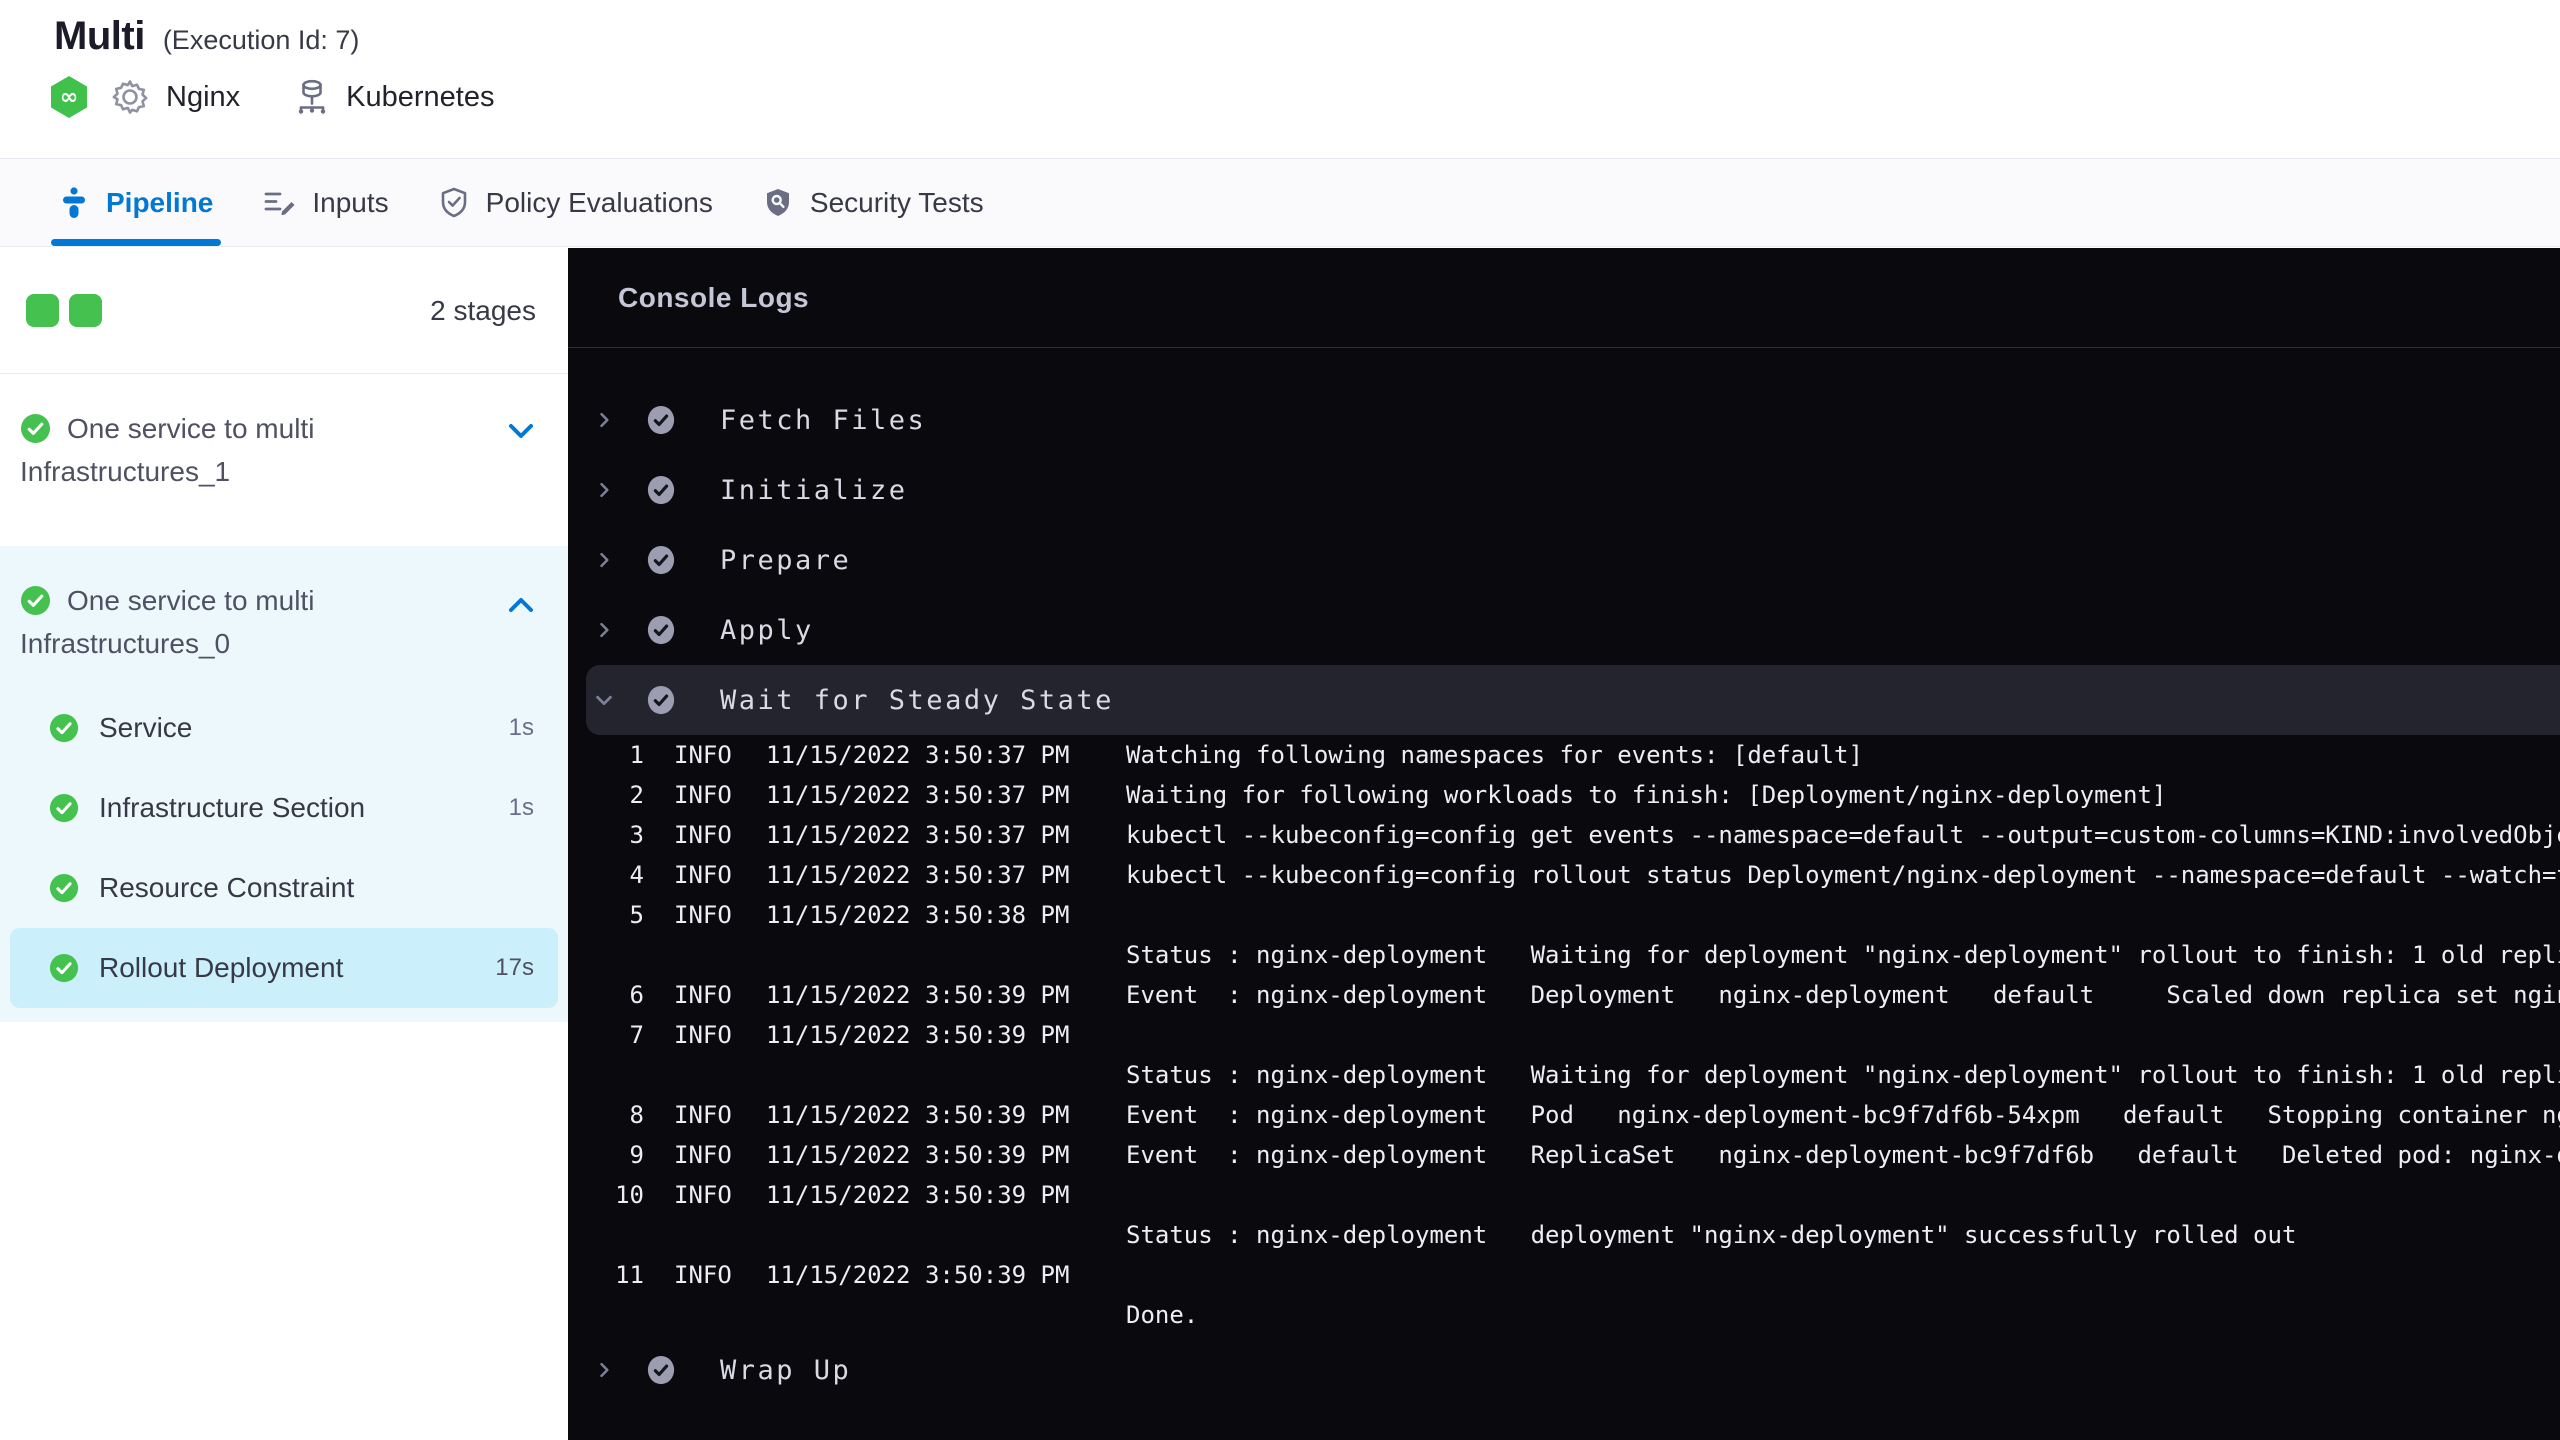 This screenshot has height=1440, width=2560. I want to click on step-row-rollout-deployment: Rollout Deployment 17s, so click(284, 968).